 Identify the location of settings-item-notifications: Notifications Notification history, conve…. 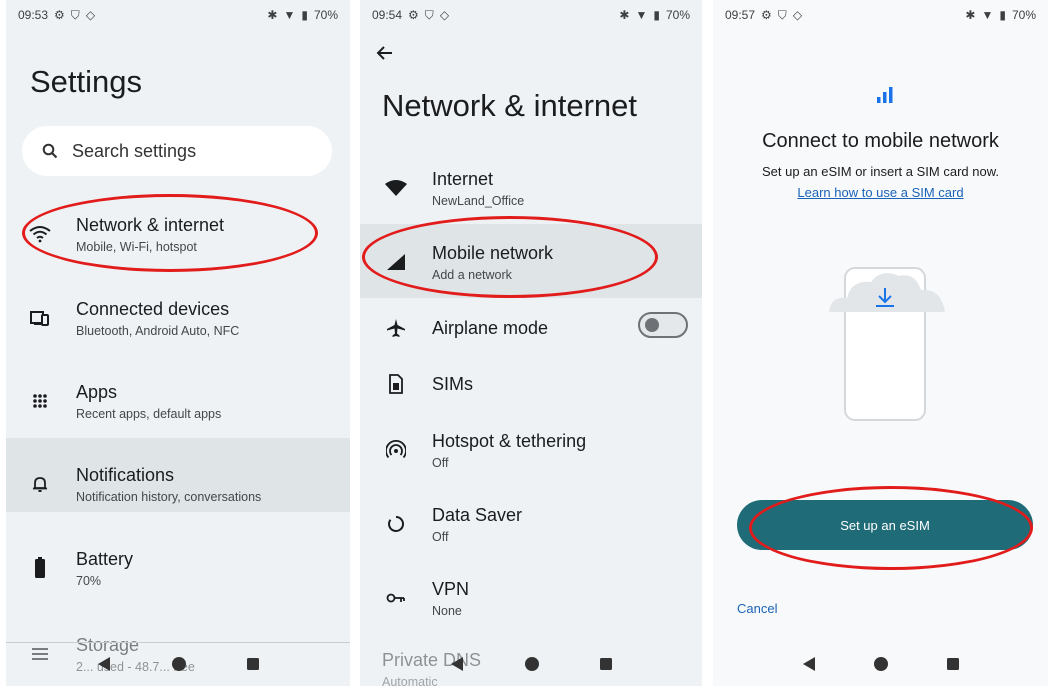
(178, 484).